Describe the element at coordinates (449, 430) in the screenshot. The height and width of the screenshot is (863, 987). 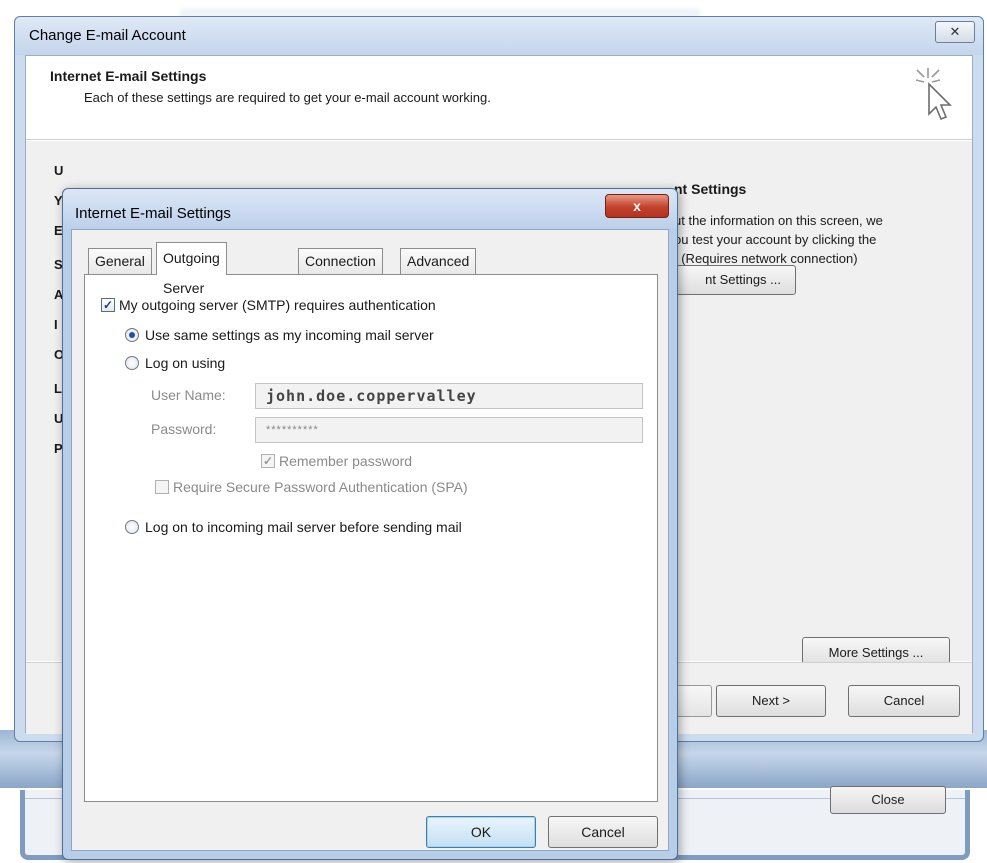
I see `password-field: **********` at that location.